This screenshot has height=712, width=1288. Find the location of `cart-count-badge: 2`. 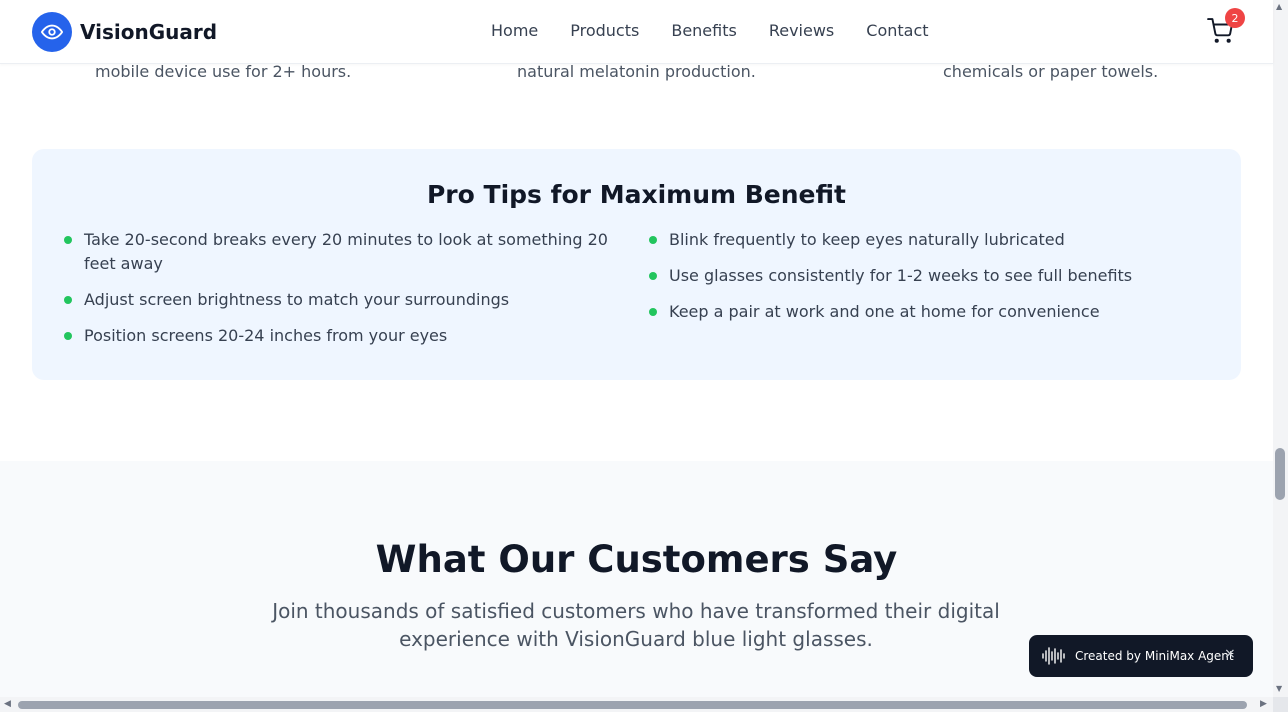

cart-count-badge: 2 is located at coordinates (1235, 18).